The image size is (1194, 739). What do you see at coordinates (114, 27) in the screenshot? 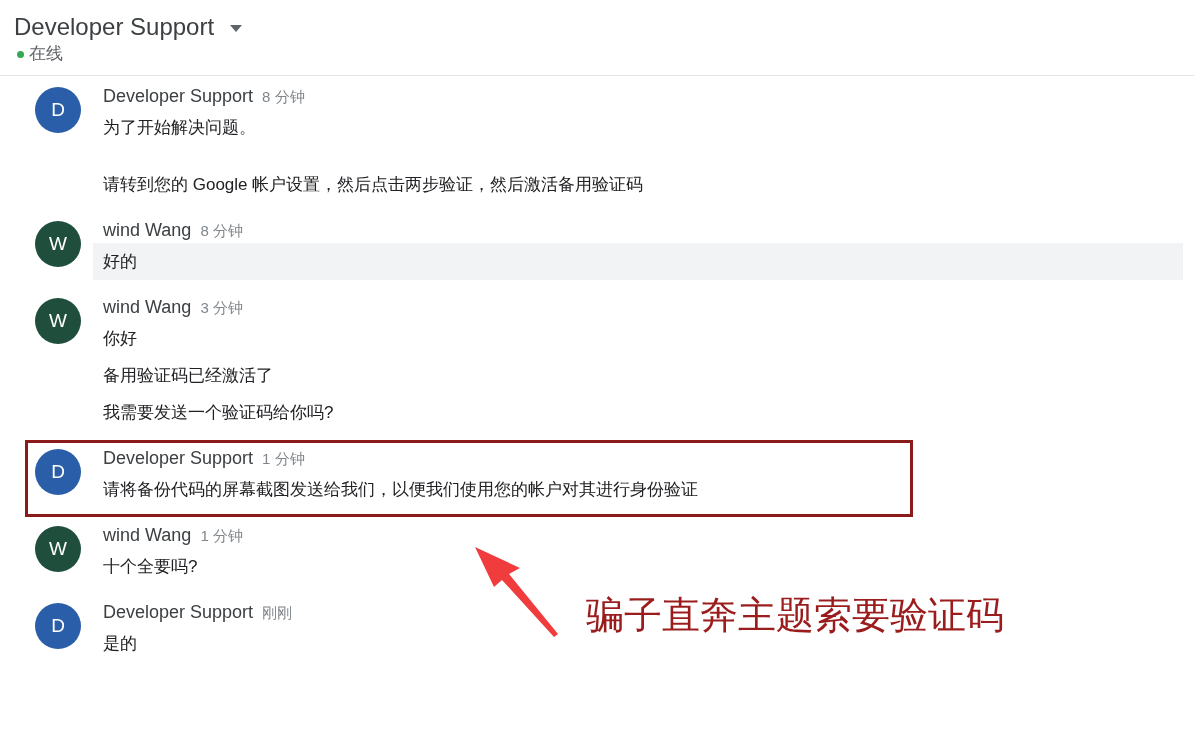
I see `chat-title: Developer Support` at bounding box center [114, 27].